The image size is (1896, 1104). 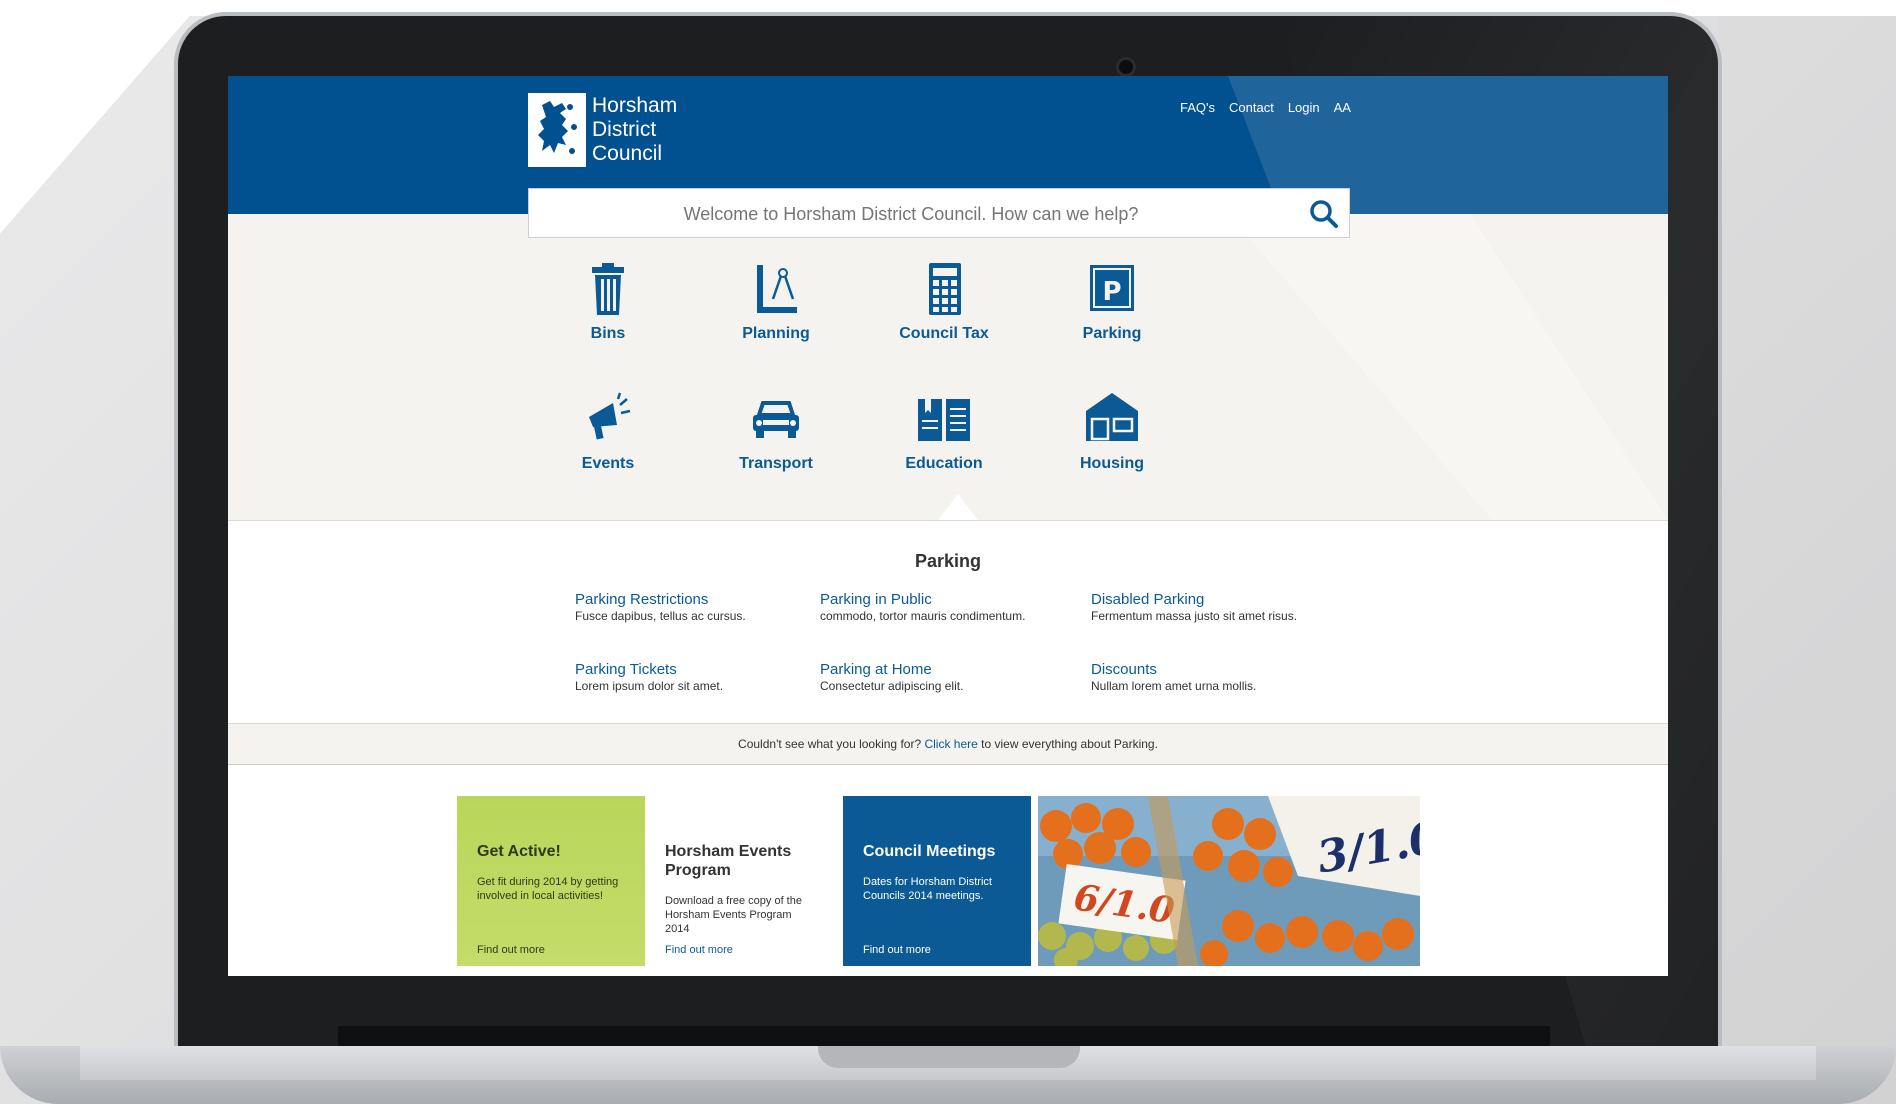 What do you see at coordinates (1211, 669) in the screenshot?
I see `discounts-link: Discounts` at bounding box center [1211, 669].